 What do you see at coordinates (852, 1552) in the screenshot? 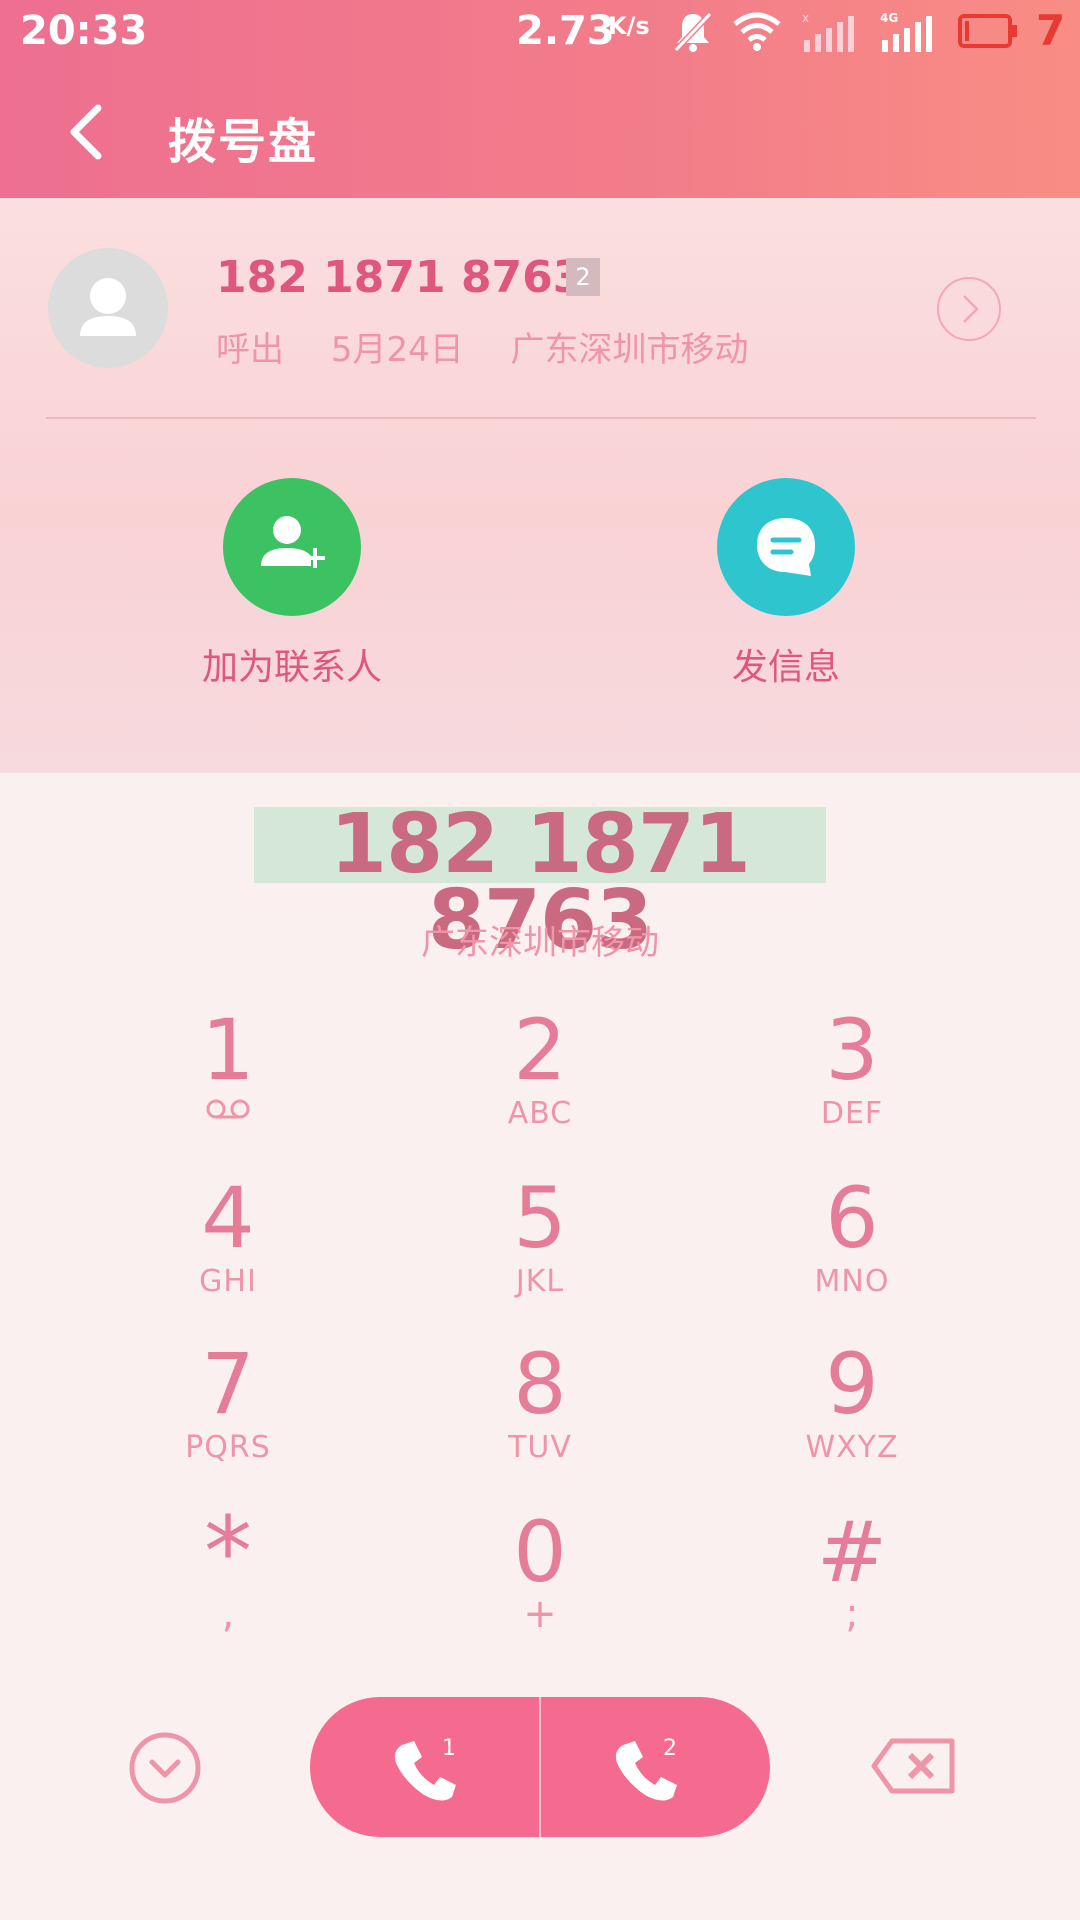
I see `key-digit: #` at bounding box center [852, 1552].